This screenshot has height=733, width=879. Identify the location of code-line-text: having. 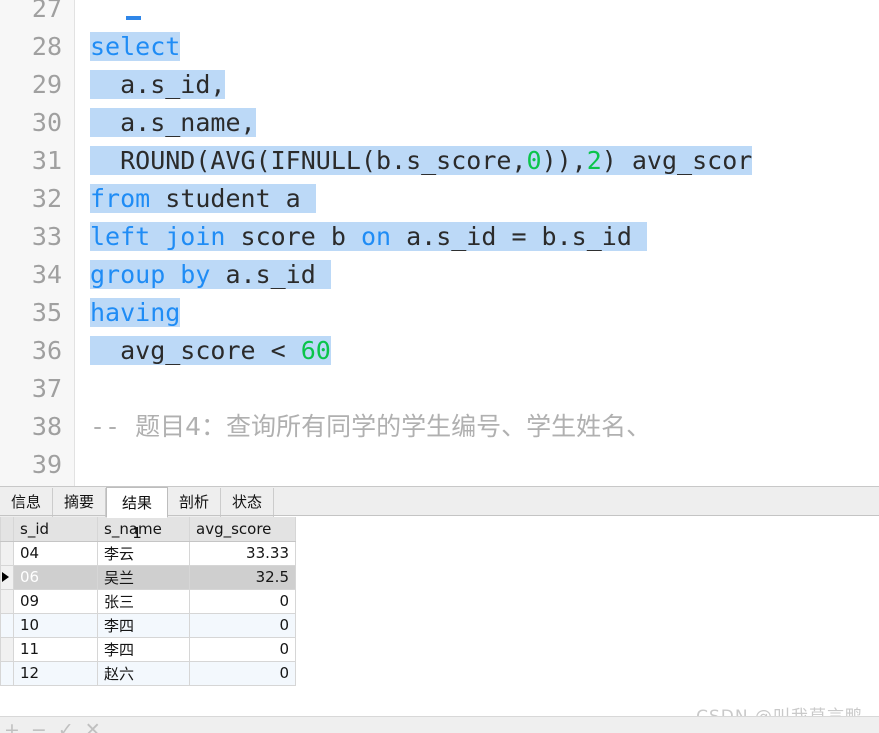
(135, 313).